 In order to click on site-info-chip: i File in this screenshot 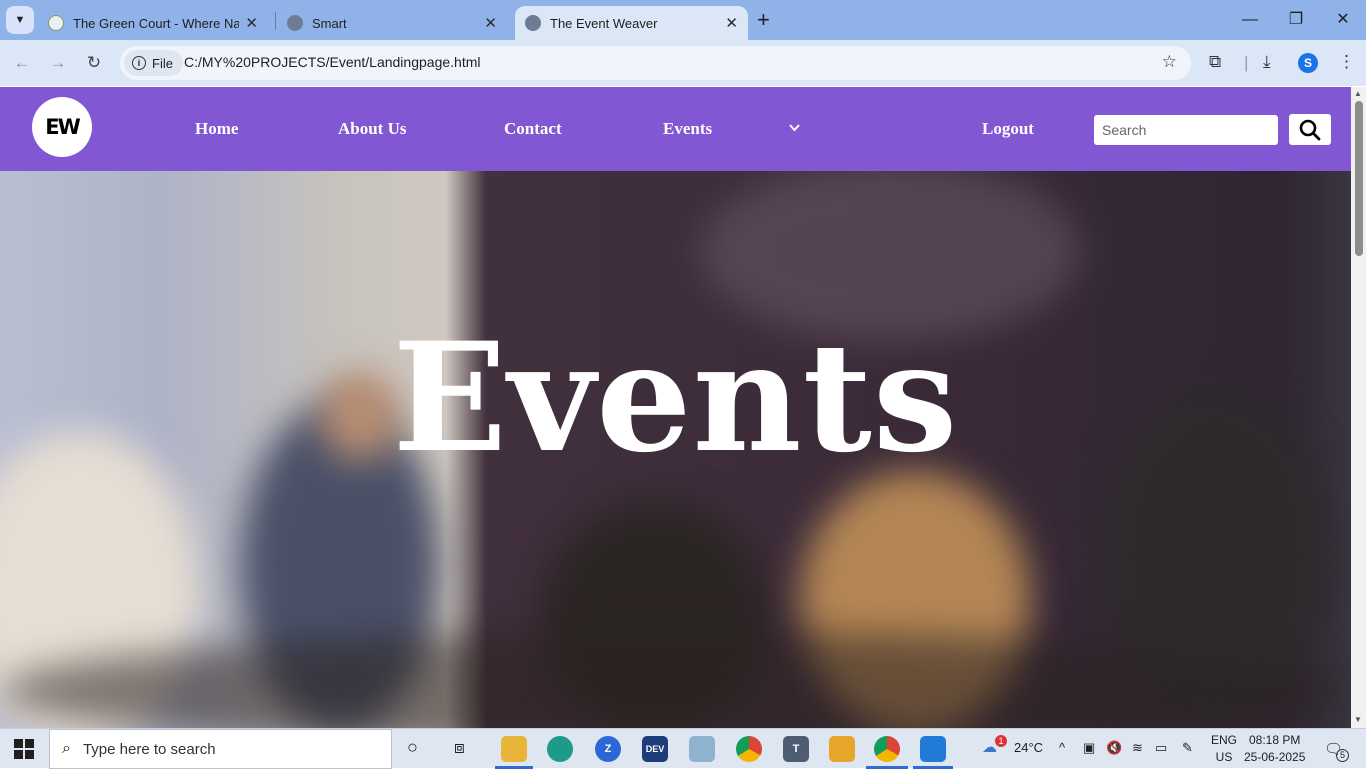, I will do `click(153, 63)`.